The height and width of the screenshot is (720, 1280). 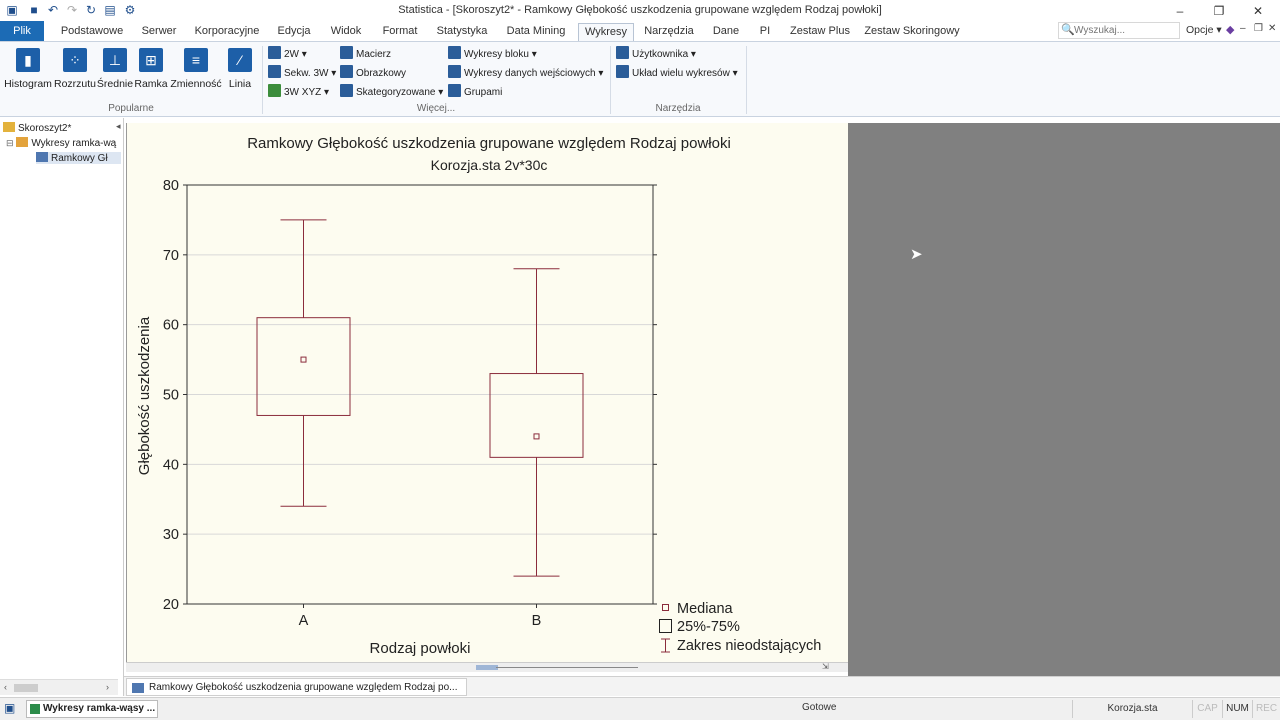 What do you see at coordinates (365, 54) in the screenshot?
I see `matrix-button: Macierz` at bounding box center [365, 54].